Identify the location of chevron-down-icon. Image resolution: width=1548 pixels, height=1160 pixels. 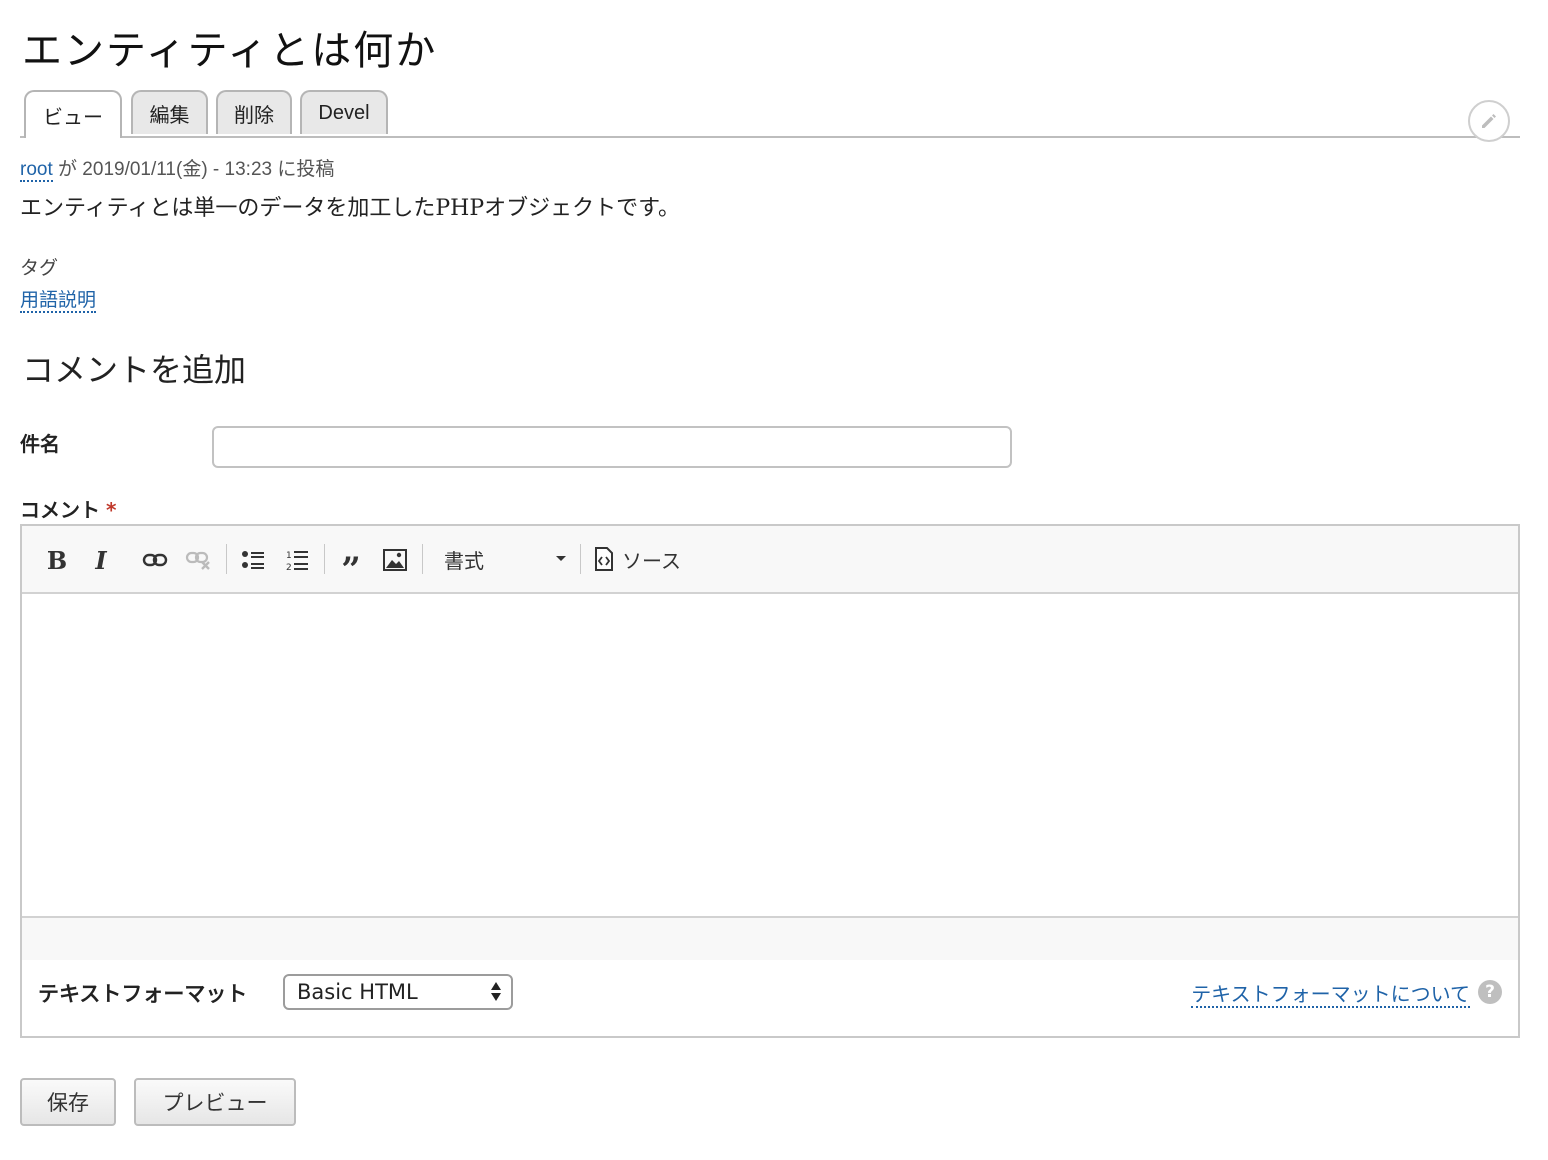
(561, 558).